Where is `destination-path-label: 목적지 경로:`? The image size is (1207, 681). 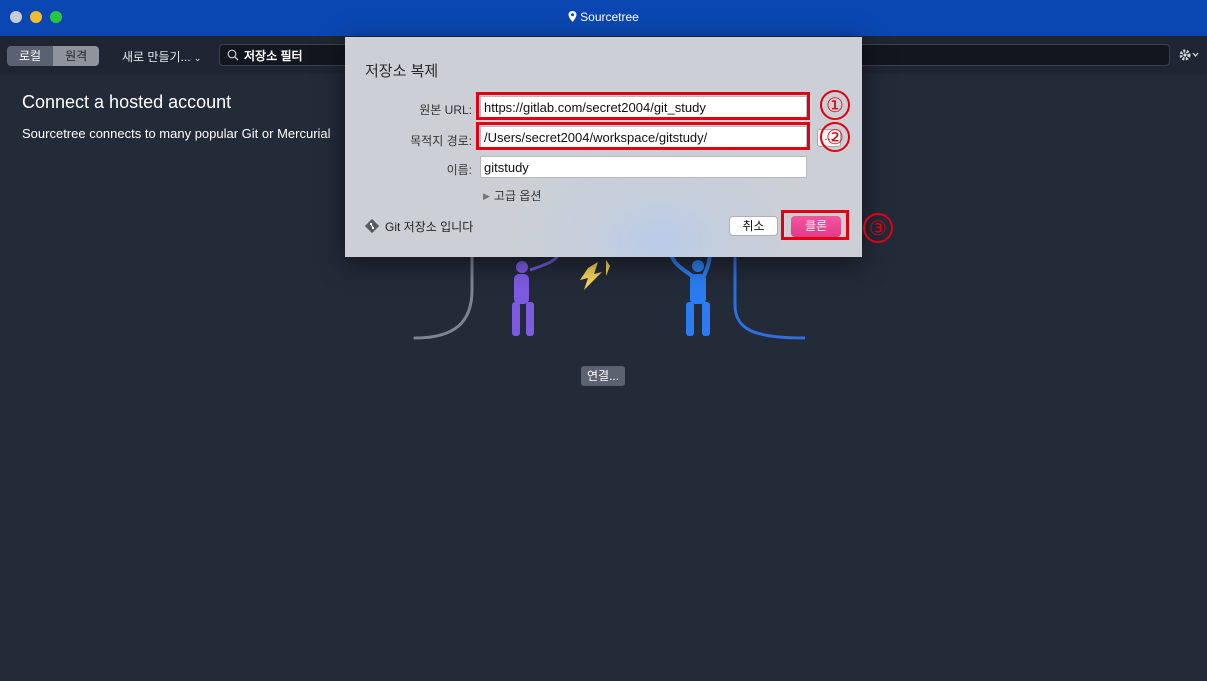 destination-path-label: 목적지 경로: is located at coordinates (441, 141).